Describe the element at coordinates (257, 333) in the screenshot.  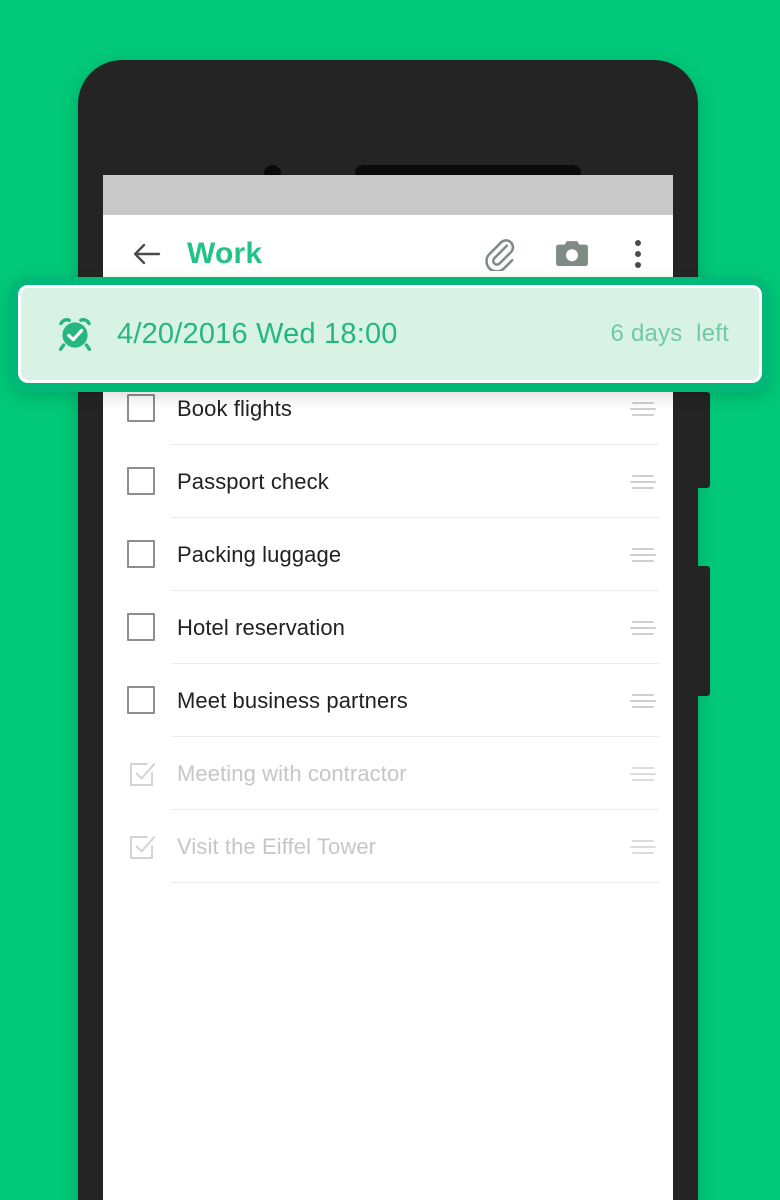
I see `reminder-datetime: 4/20/2016 Wed 18:00` at that location.